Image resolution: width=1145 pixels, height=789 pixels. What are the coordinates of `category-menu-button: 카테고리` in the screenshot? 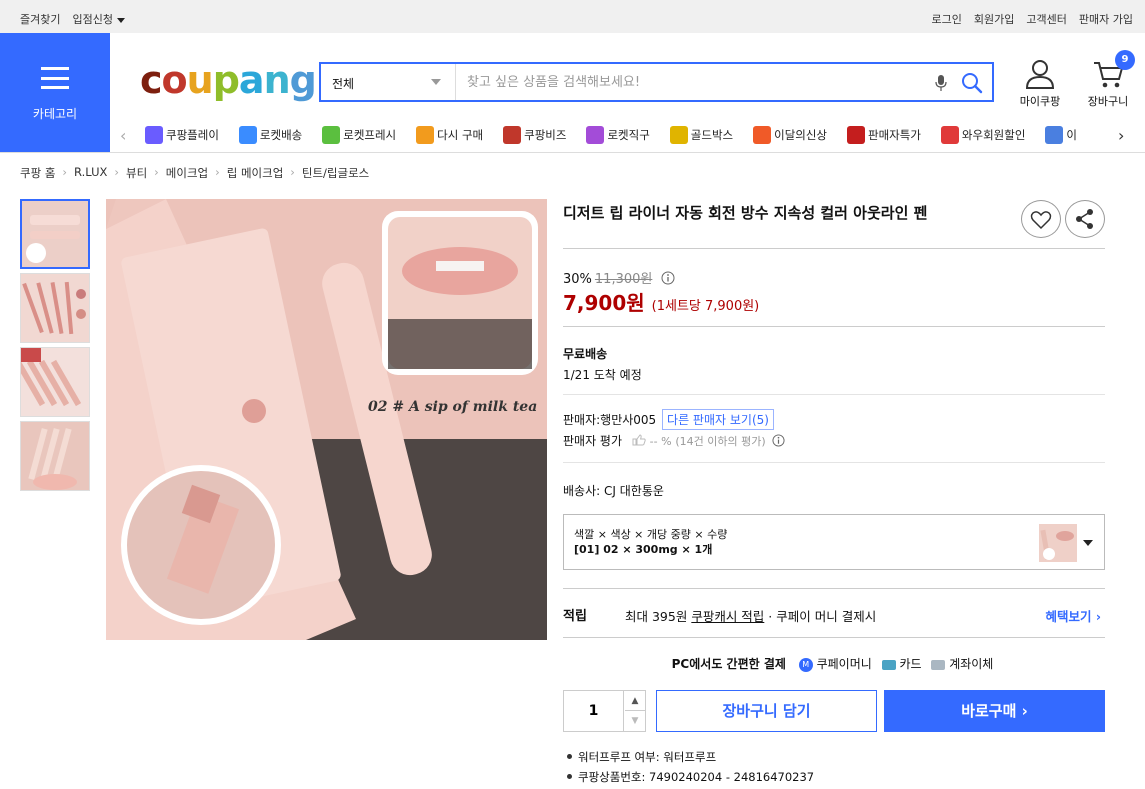 It's located at (55, 92).